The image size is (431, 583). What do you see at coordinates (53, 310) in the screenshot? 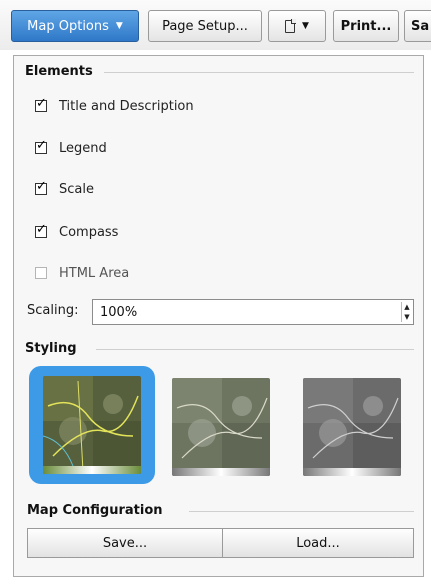
I see `scaling-label: Scaling:` at bounding box center [53, 310].